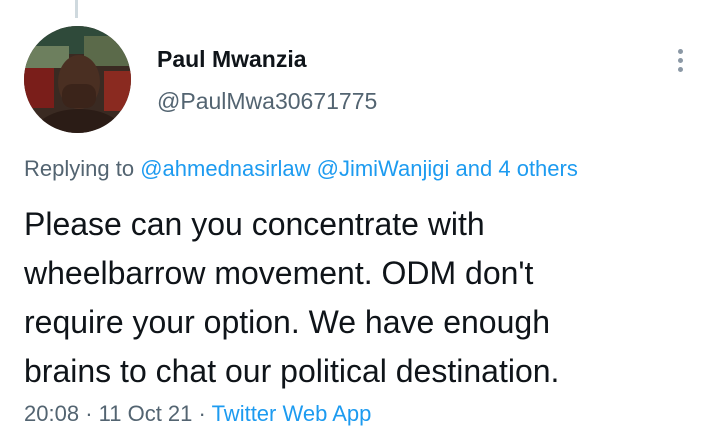  What do you see at coordinates (146, 413) in the screenshot?
I see `tweet-date: 11 Oct 21` at bounding box center [146, 413].